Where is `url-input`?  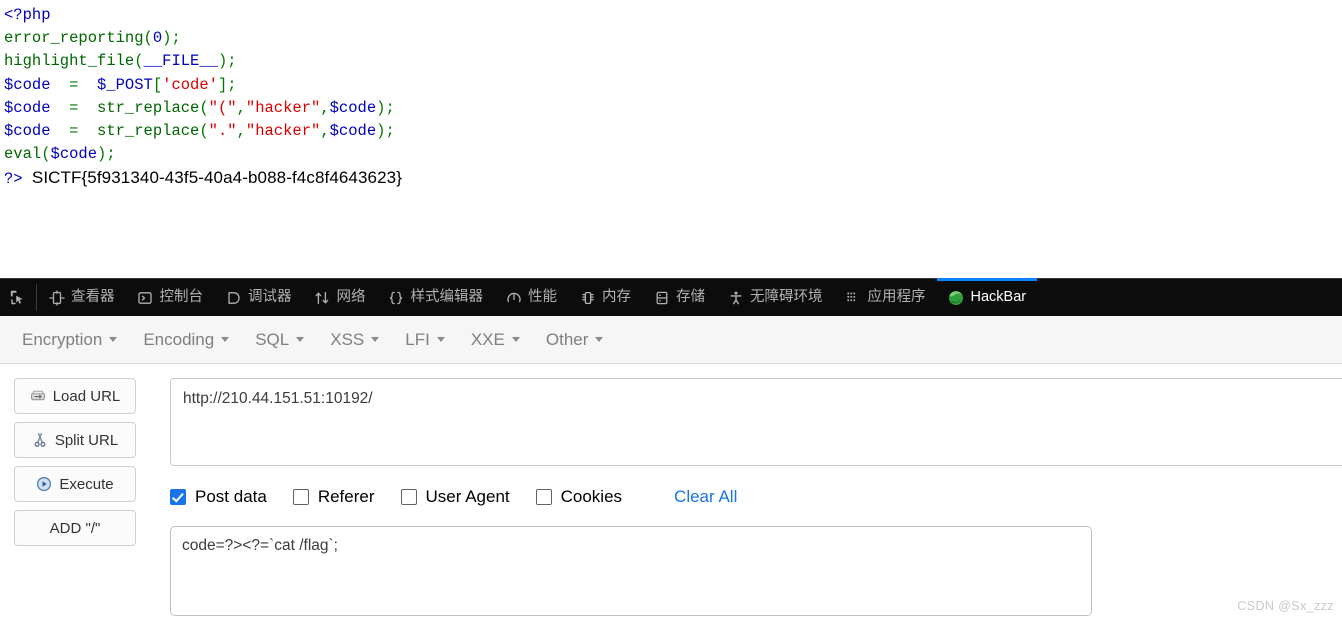 url-input is located at coordinates (756, 422).